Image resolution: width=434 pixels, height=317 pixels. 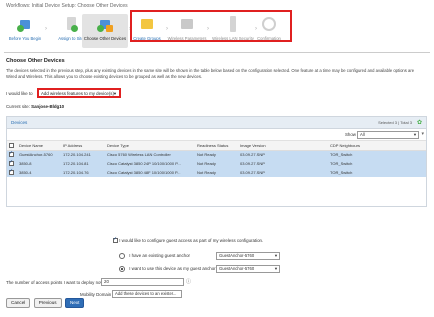 I want to click on column-header: Device Name, so click(x=39, y=146).